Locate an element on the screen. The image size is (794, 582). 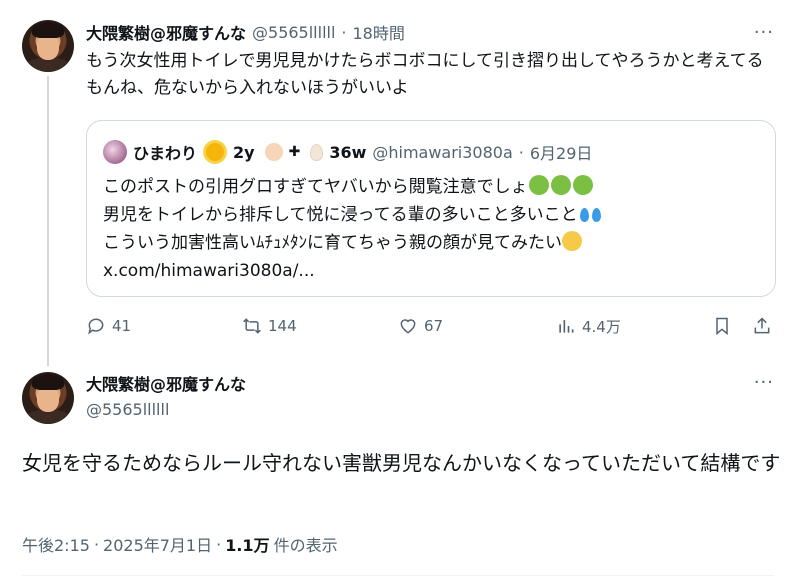
tweet-time: 午後2:15 is located at coordinates (56, 544).